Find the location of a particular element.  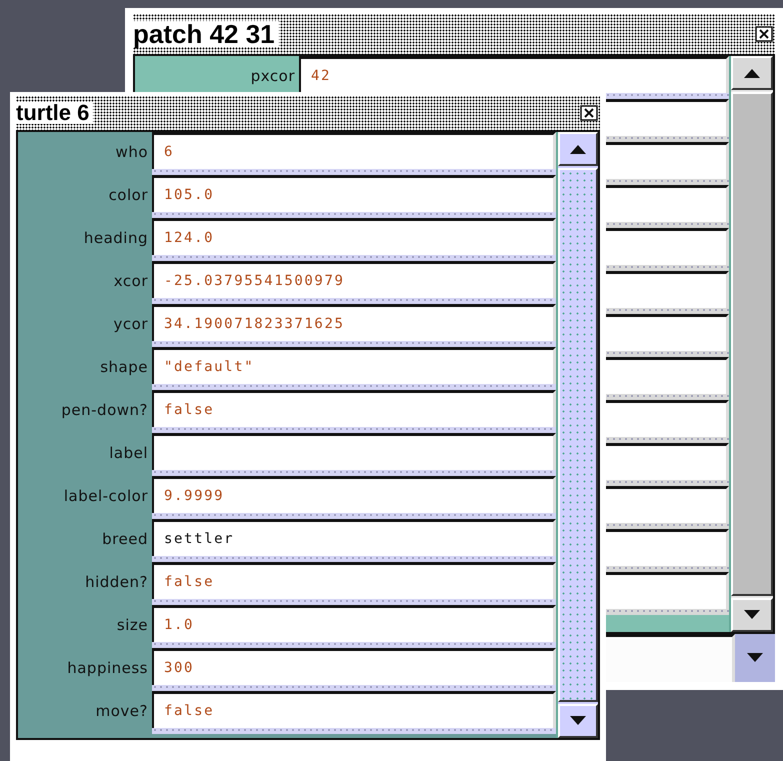

value-field: 105.0 is located at coordinates (354, 193).